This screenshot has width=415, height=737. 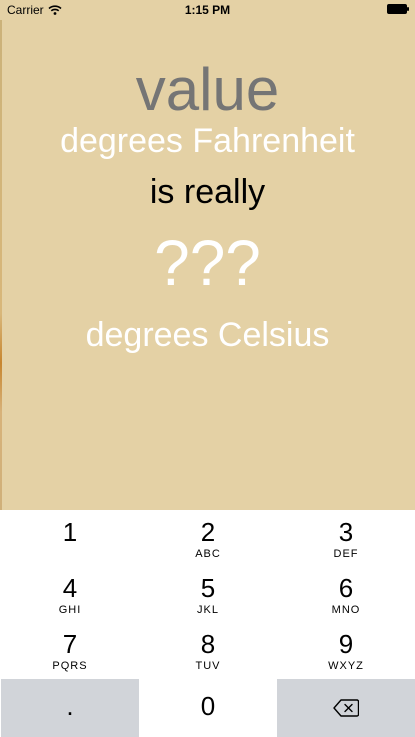 I want to click on key-letters: JKL, so click(x=208, y=610).